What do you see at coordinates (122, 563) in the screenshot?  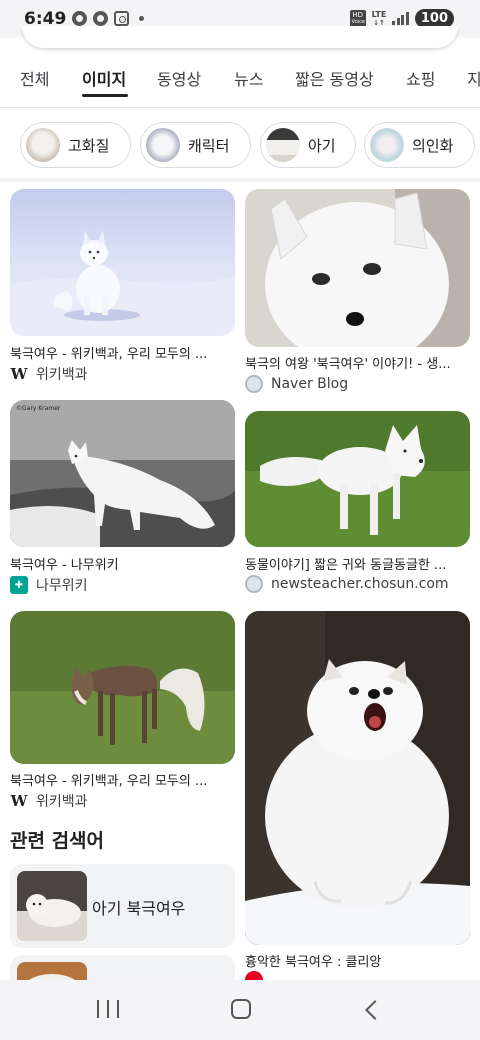 I see `result-title: 북극여우 - 나무위키` at bounding box center [122, 563].